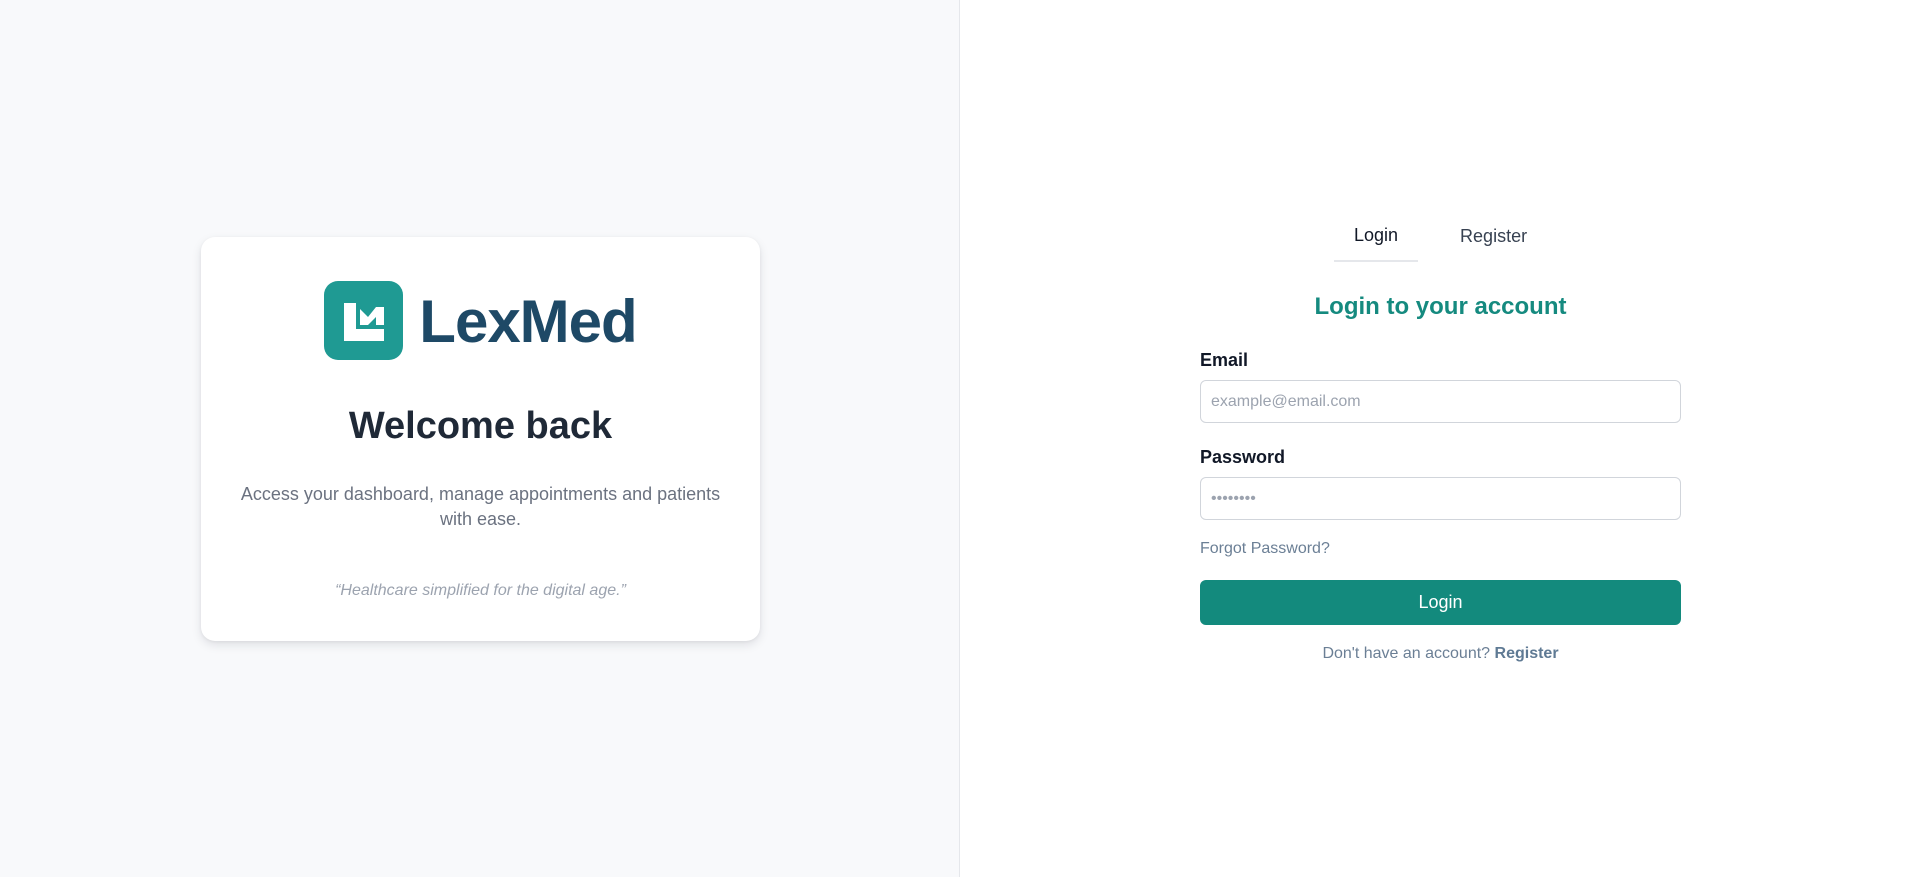  I want to click on welcome-title: Welcome back, so click(480, 426).